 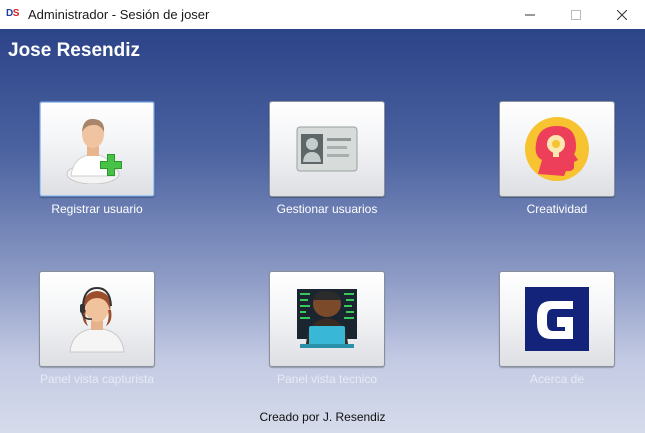 What do you see at coordinates (97, 209) in the screenshot?
I see `register-user-label: Registrar usuario` at bounding box center [97, 209].